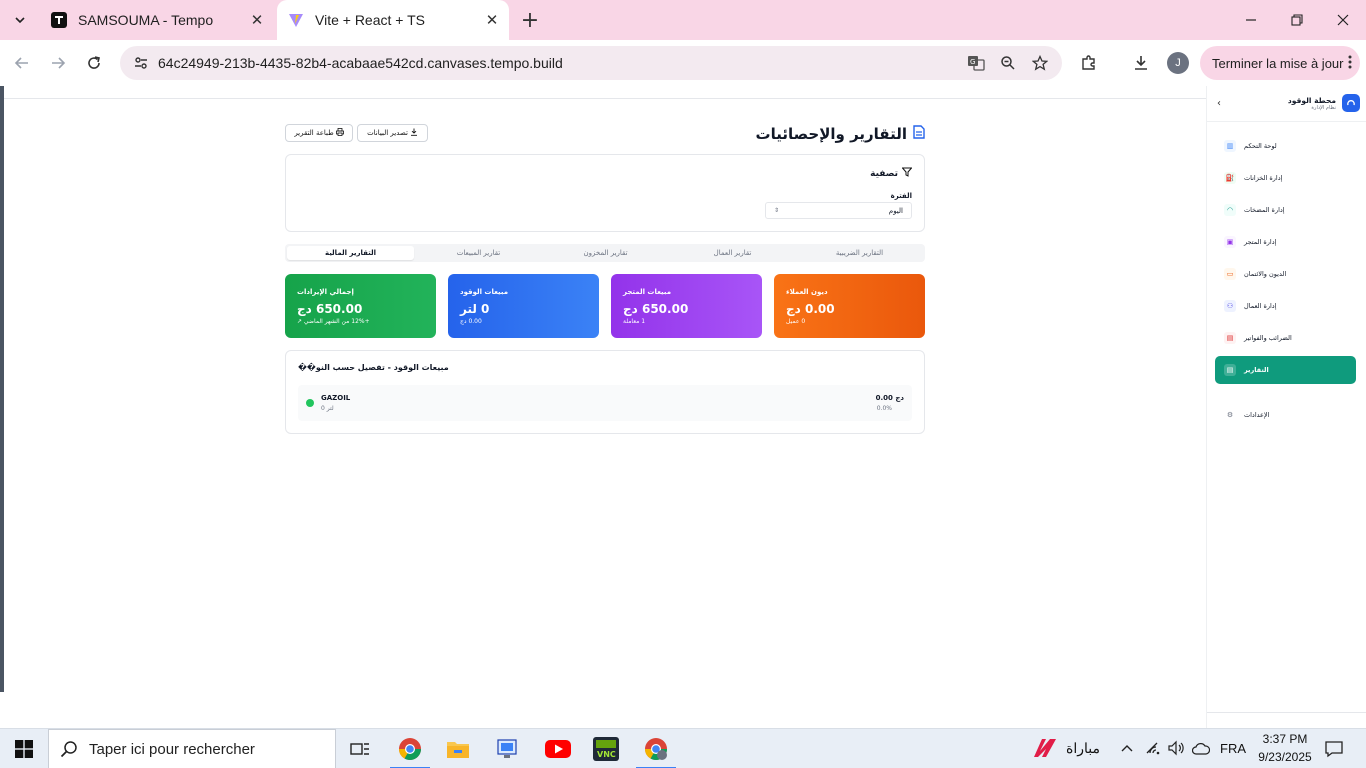 The height and width of the screenshot is (768, 1366). I want to click on sidebar-item-debts: ▭ الديون والائتمان, so click(1285, 274).